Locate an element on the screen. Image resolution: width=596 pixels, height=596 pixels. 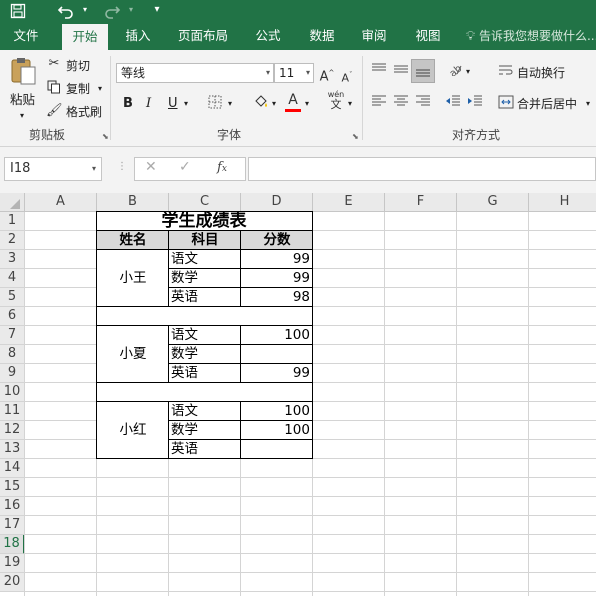
merge-dropdown-icon: ▾ is located at coordinates (588, 104).